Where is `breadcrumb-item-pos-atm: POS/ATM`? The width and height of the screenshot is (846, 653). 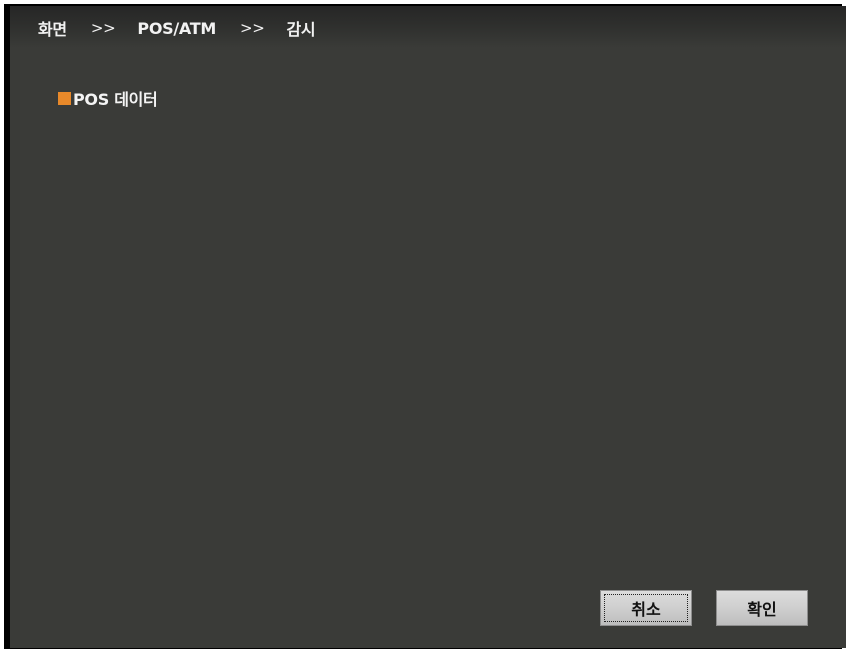
breadcrumb-item-pos-atm: POS/ATM is located at coordinates (176, 28).